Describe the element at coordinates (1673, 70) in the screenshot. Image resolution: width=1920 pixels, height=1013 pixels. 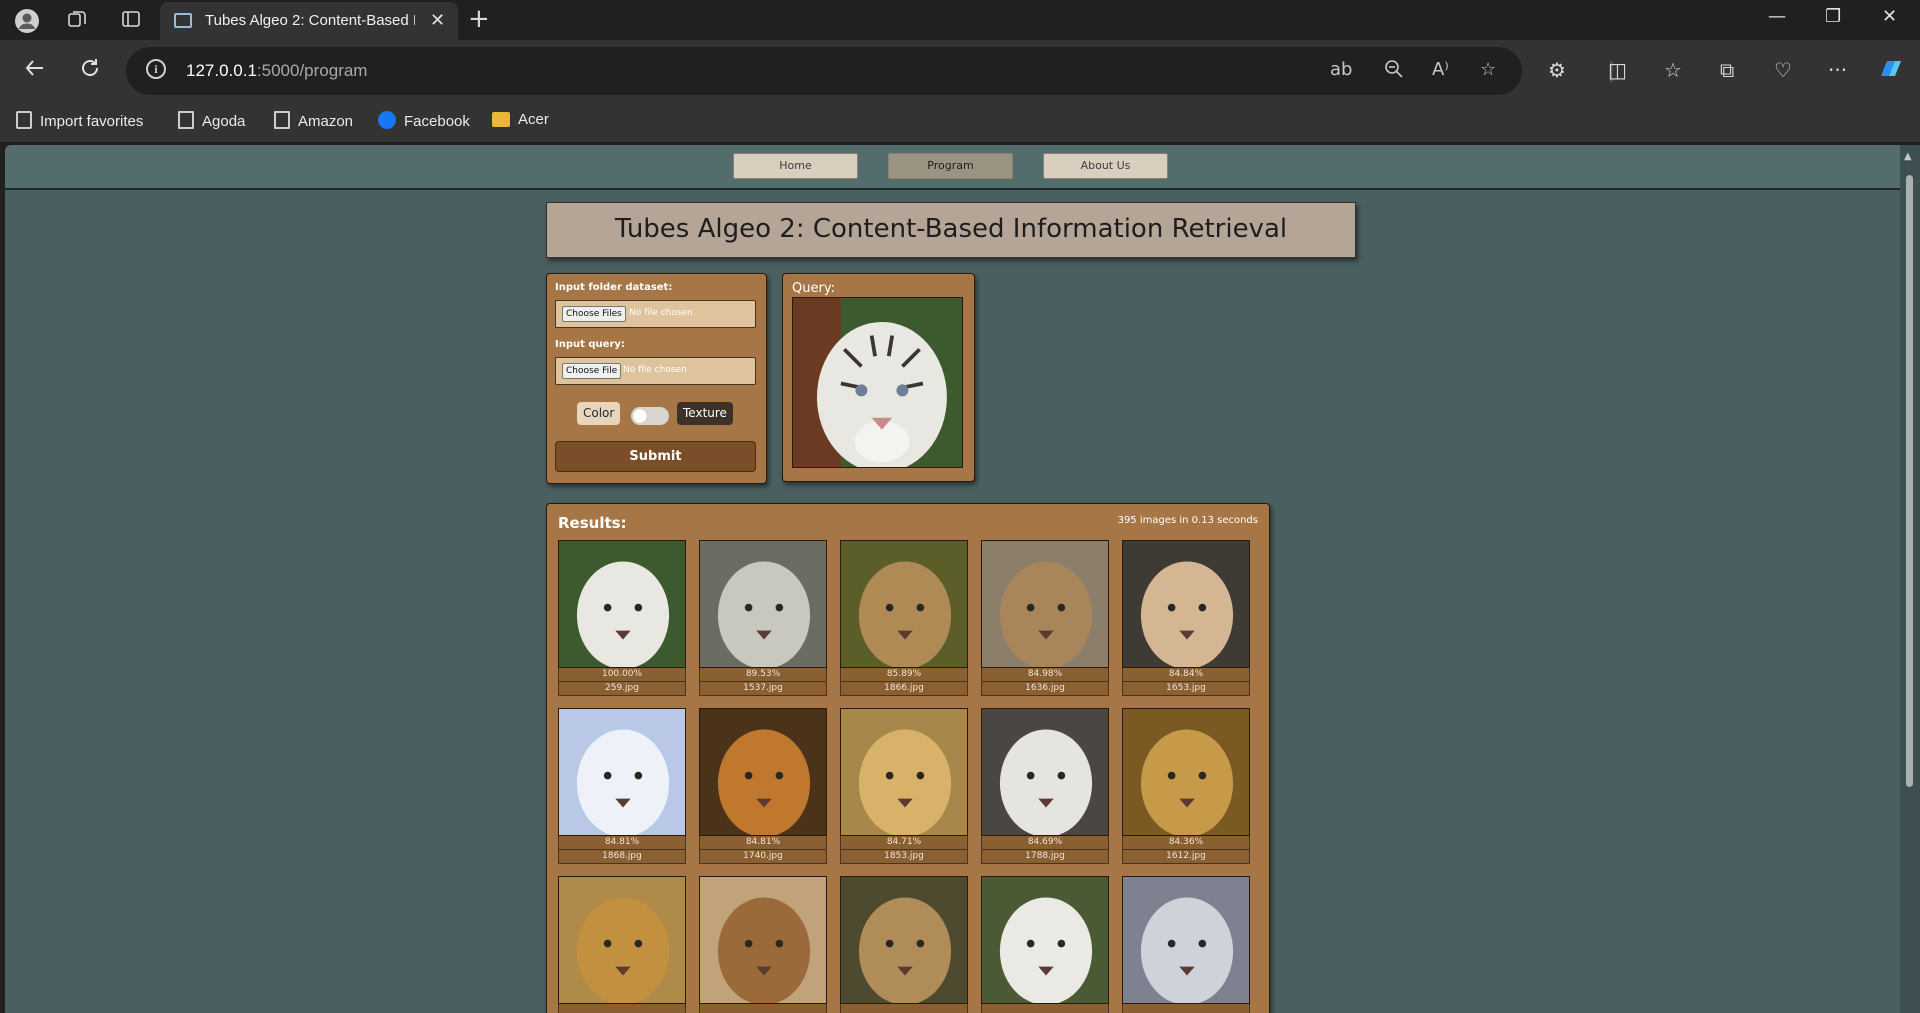
I see `favorites-icon: ☆` at that location.